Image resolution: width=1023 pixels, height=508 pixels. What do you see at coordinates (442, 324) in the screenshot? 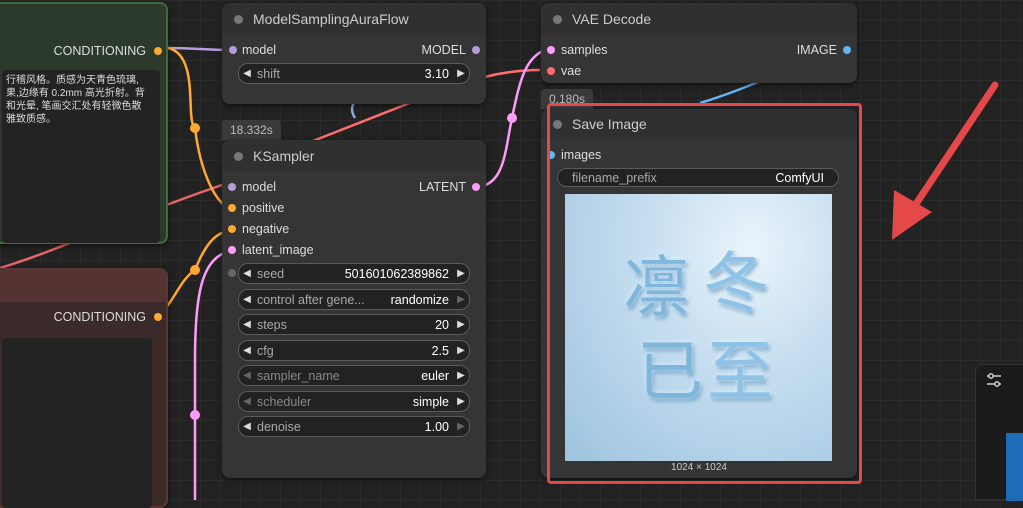
I see `widget-value: 20` at bounding box center [442, 324].